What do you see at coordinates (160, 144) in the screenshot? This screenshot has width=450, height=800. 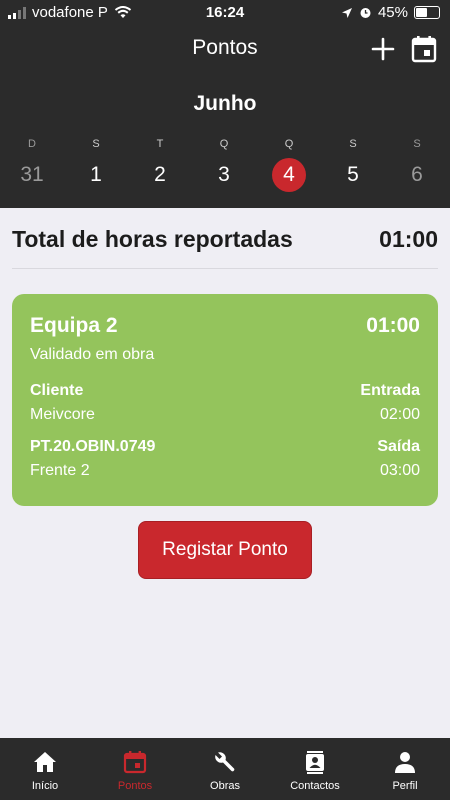 I see `weekday-label: T` at bounding box center [160, 144].